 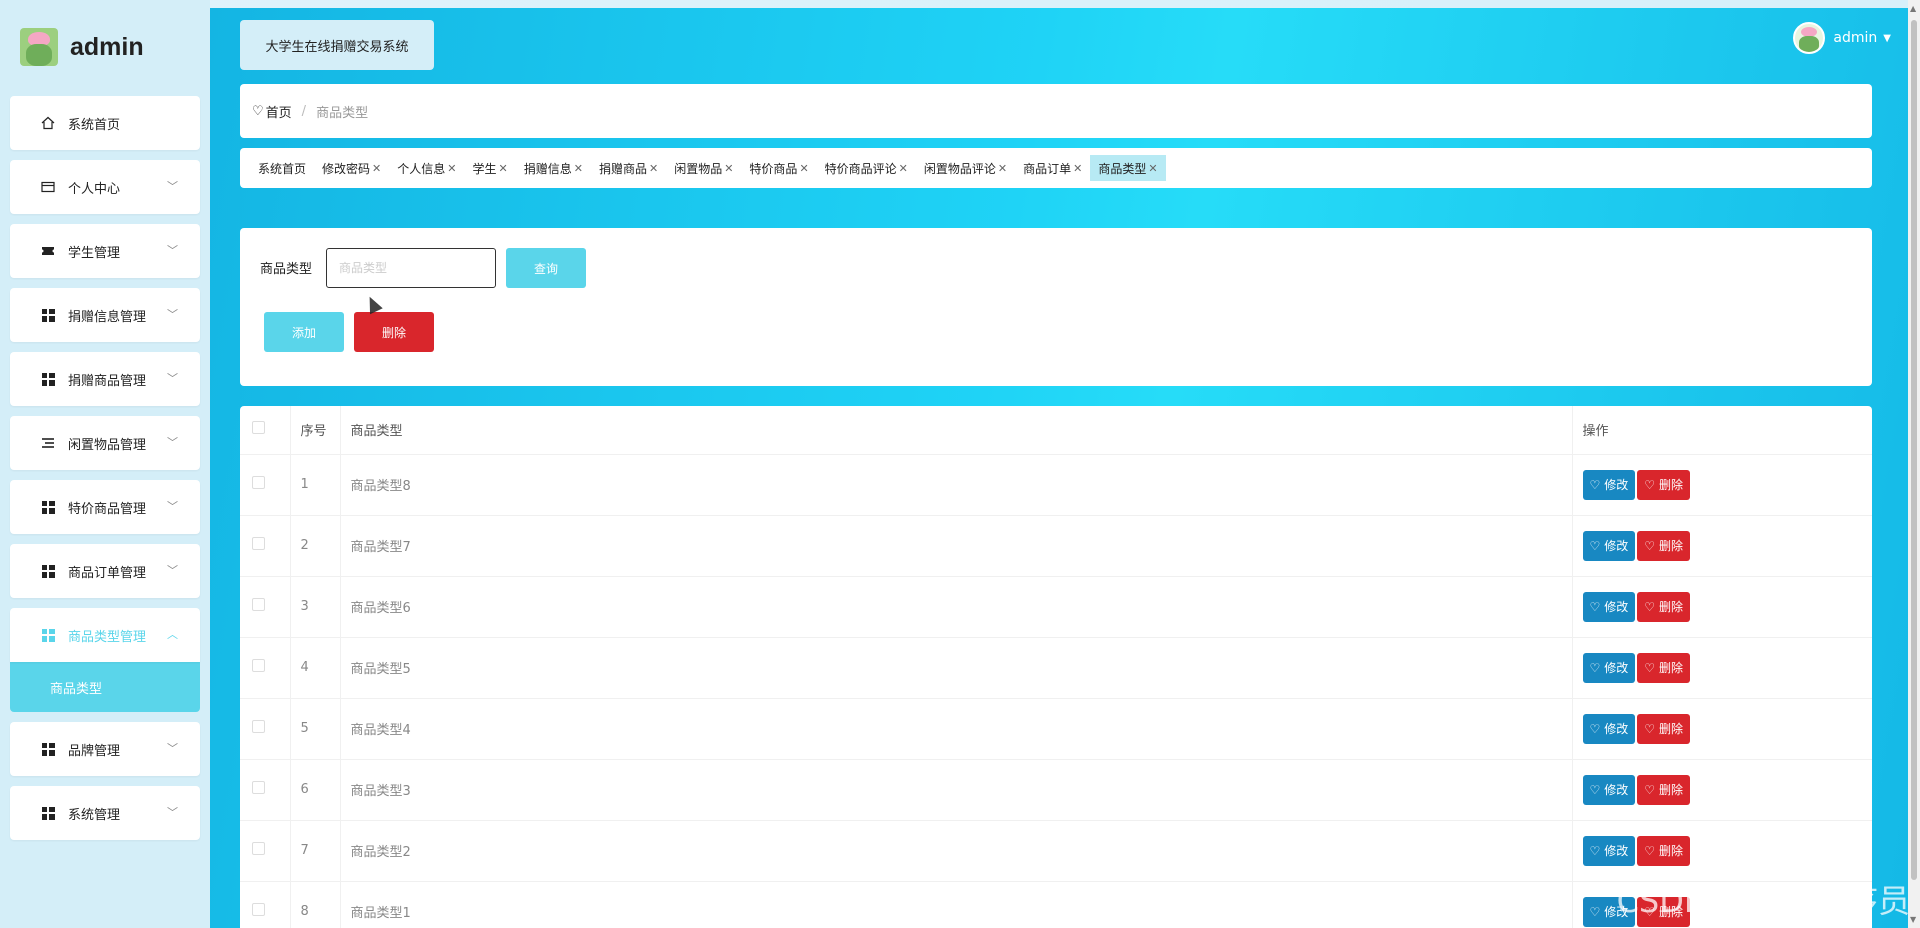 I want to click on scrollbar: ▲ ▼, so click(x=1914, y=464).